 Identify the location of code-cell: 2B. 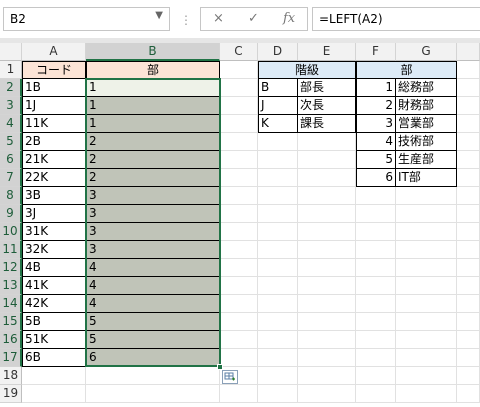
(54, 142).